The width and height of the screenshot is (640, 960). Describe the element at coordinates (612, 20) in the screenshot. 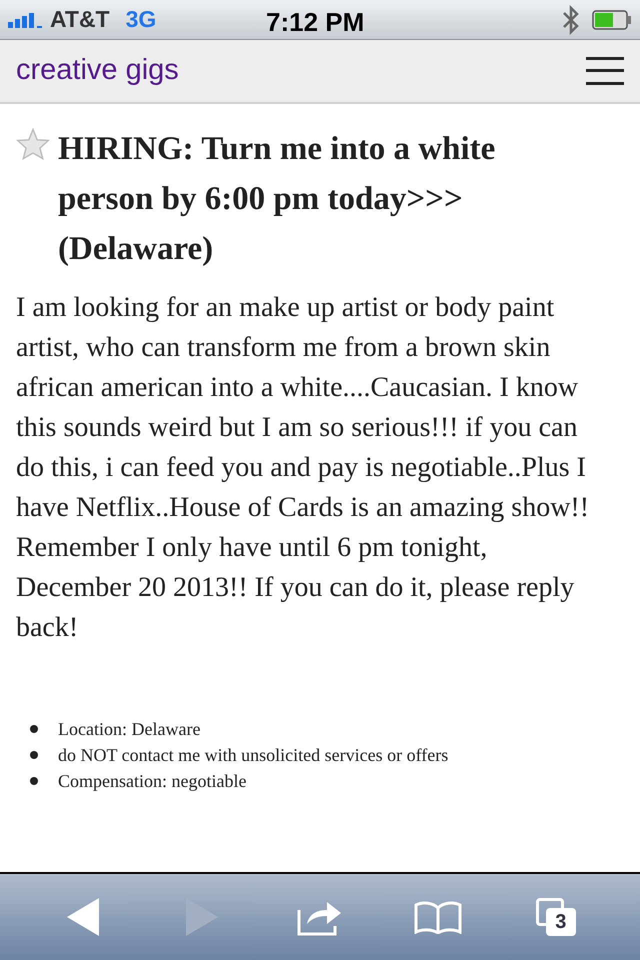

I see `battery-icon` at that location.